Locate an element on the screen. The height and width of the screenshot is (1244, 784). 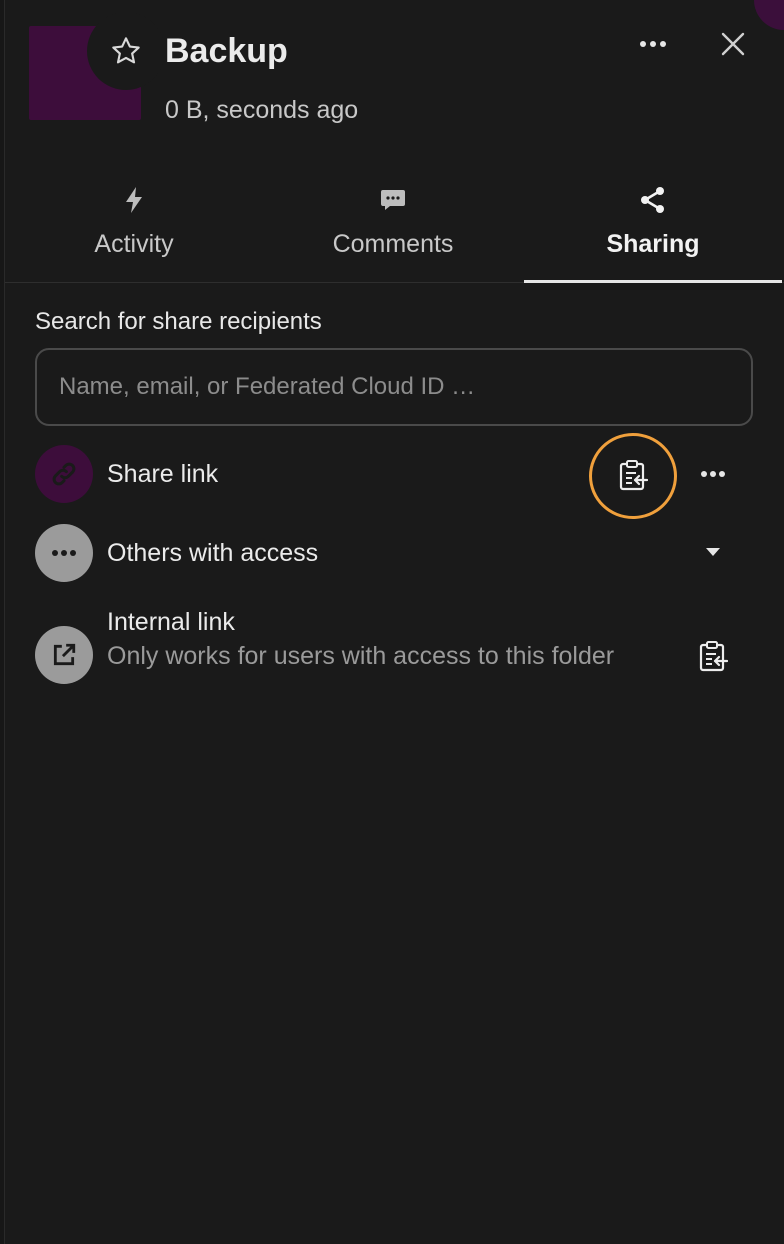
tab-activity: Activity is located at coordinates (134, 229).